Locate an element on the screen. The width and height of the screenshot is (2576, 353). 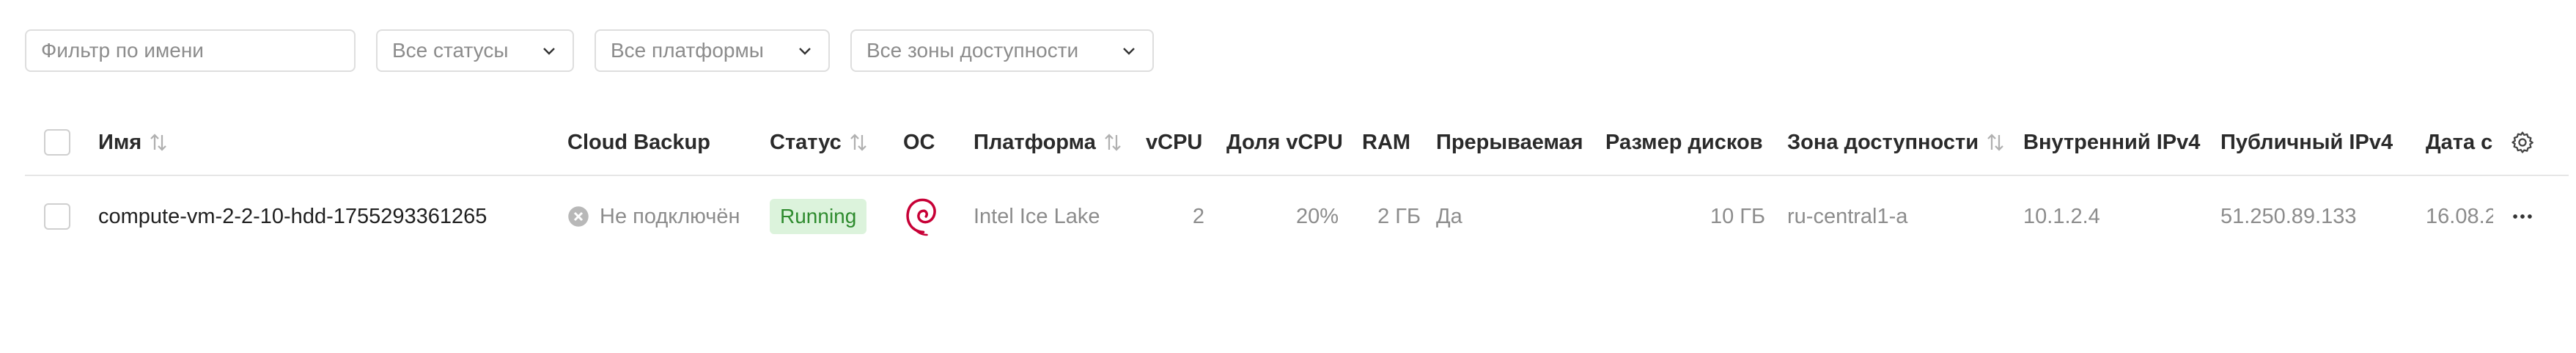
disk-size-value: 10 ГБ is located at coordinates (1737, 216).